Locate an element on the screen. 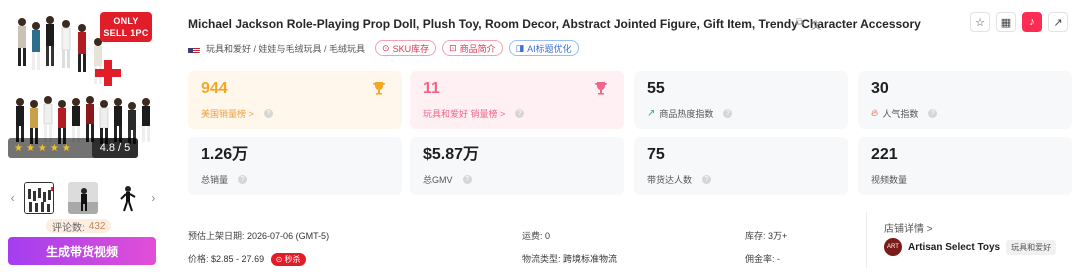 The height and width of the screenshot is (277, 1080). chevron-left-icon: ‹ is located at coordinates (12, 198).